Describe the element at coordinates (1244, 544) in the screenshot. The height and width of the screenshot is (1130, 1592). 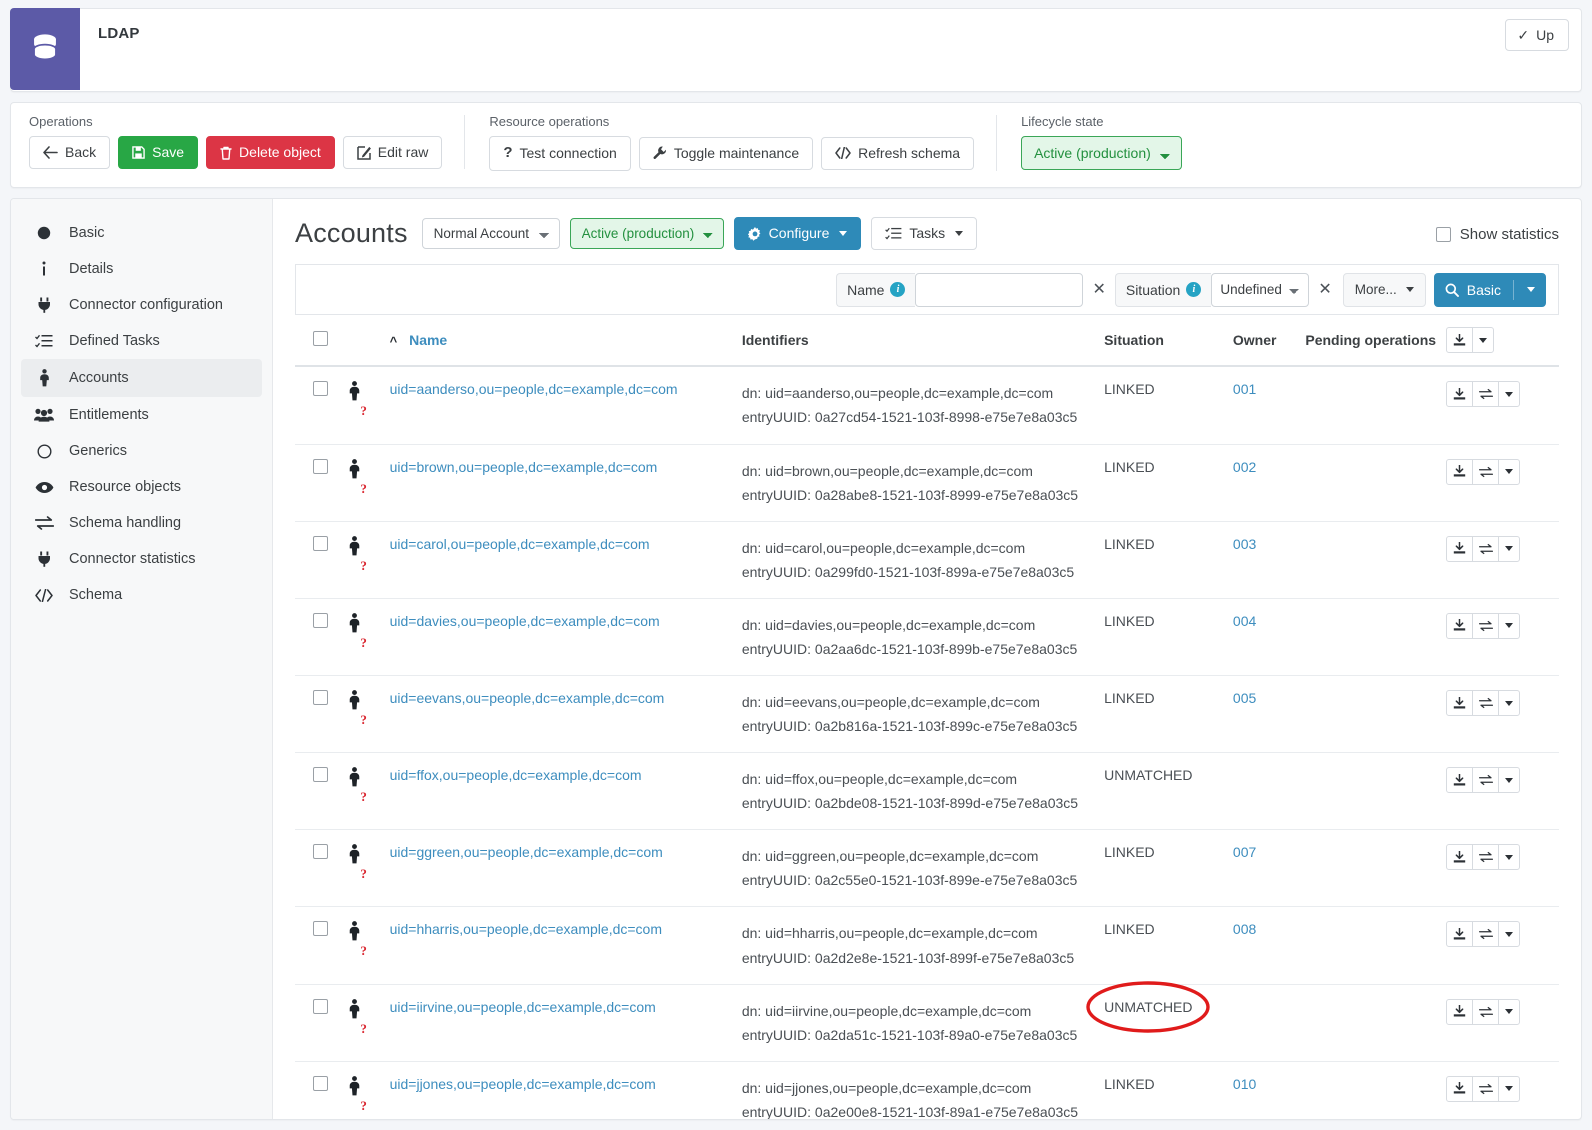
I see `owner-link: 003` at that location.